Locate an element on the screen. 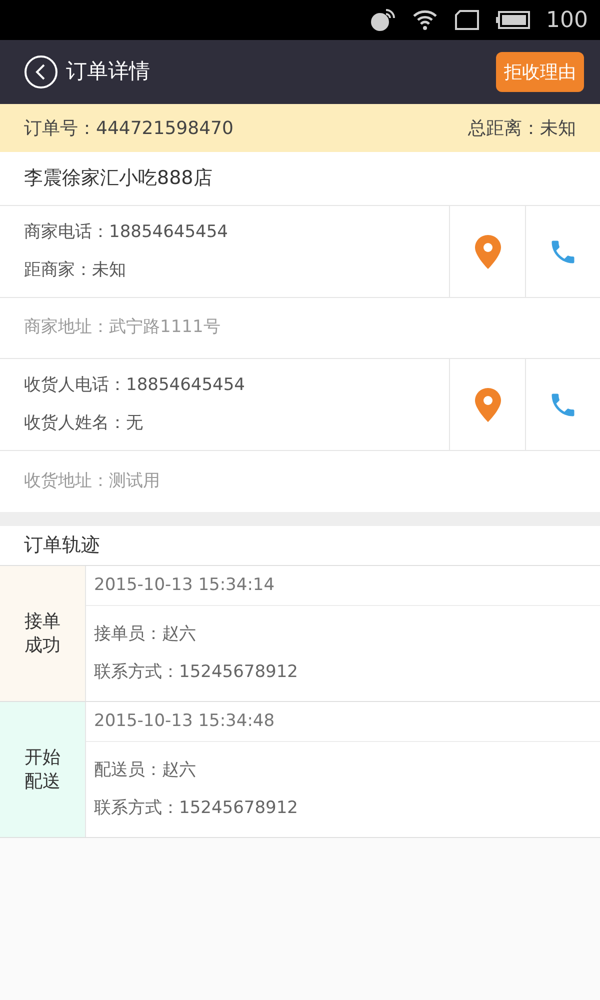  page-title: 订单详情 is located at coordinates (108, 72).